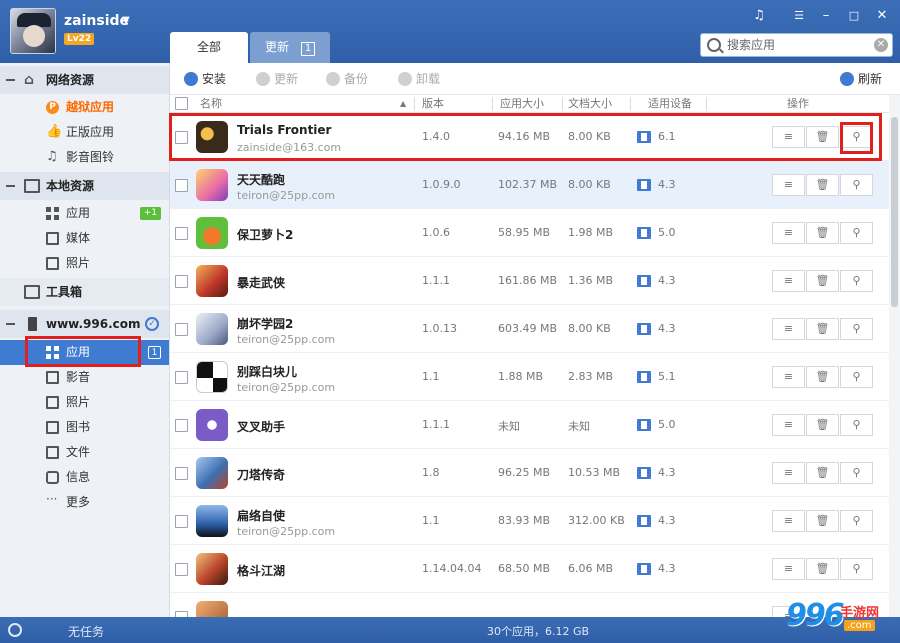 The width and height of the screenshot is (900, 643). I want to click on sidebar-item-device-apps: 应用 1, so click(84, 352).